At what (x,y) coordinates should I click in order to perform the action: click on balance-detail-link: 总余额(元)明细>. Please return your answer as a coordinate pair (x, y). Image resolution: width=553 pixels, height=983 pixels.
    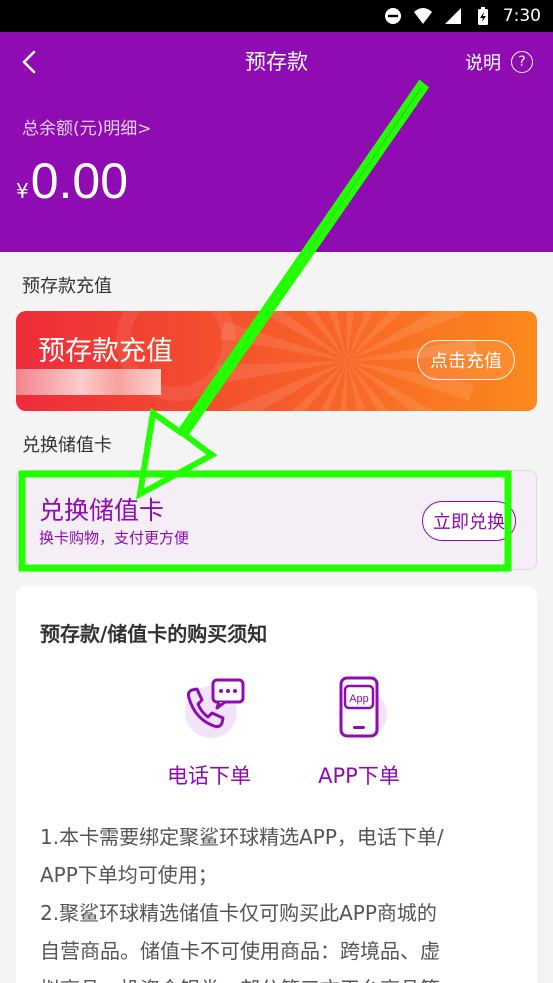
    Looking at the image, I should click on (87, 126).